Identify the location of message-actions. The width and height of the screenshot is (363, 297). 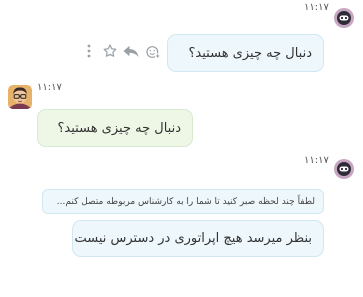
(125, 51).